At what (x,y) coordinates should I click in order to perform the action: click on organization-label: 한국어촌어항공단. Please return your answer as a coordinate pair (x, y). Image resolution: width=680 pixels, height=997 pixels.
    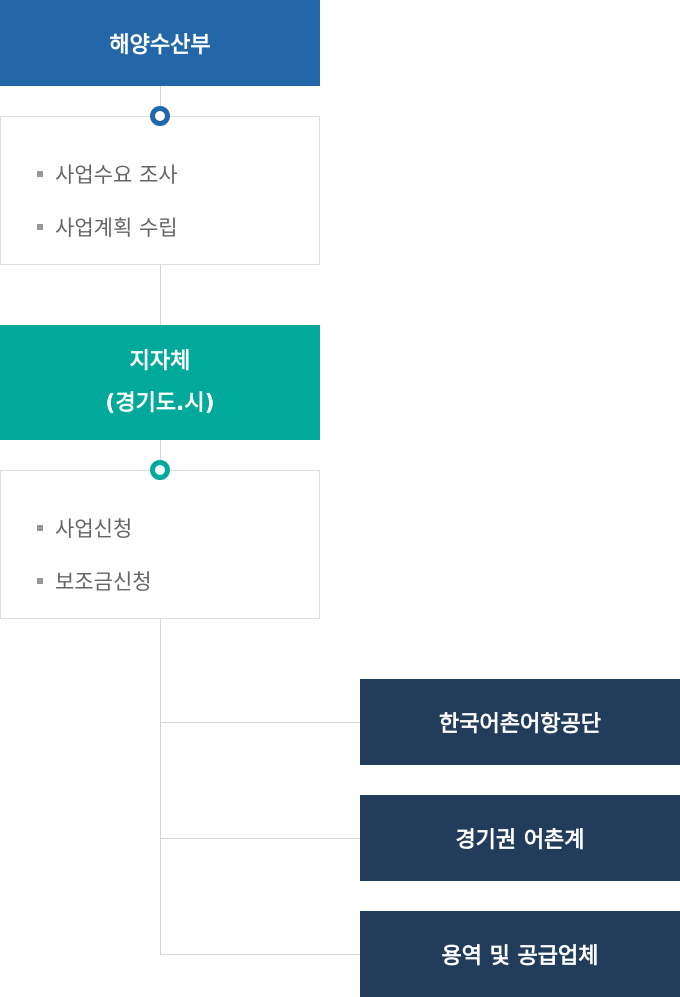
    Looking at the image, I should click on (520, 724).